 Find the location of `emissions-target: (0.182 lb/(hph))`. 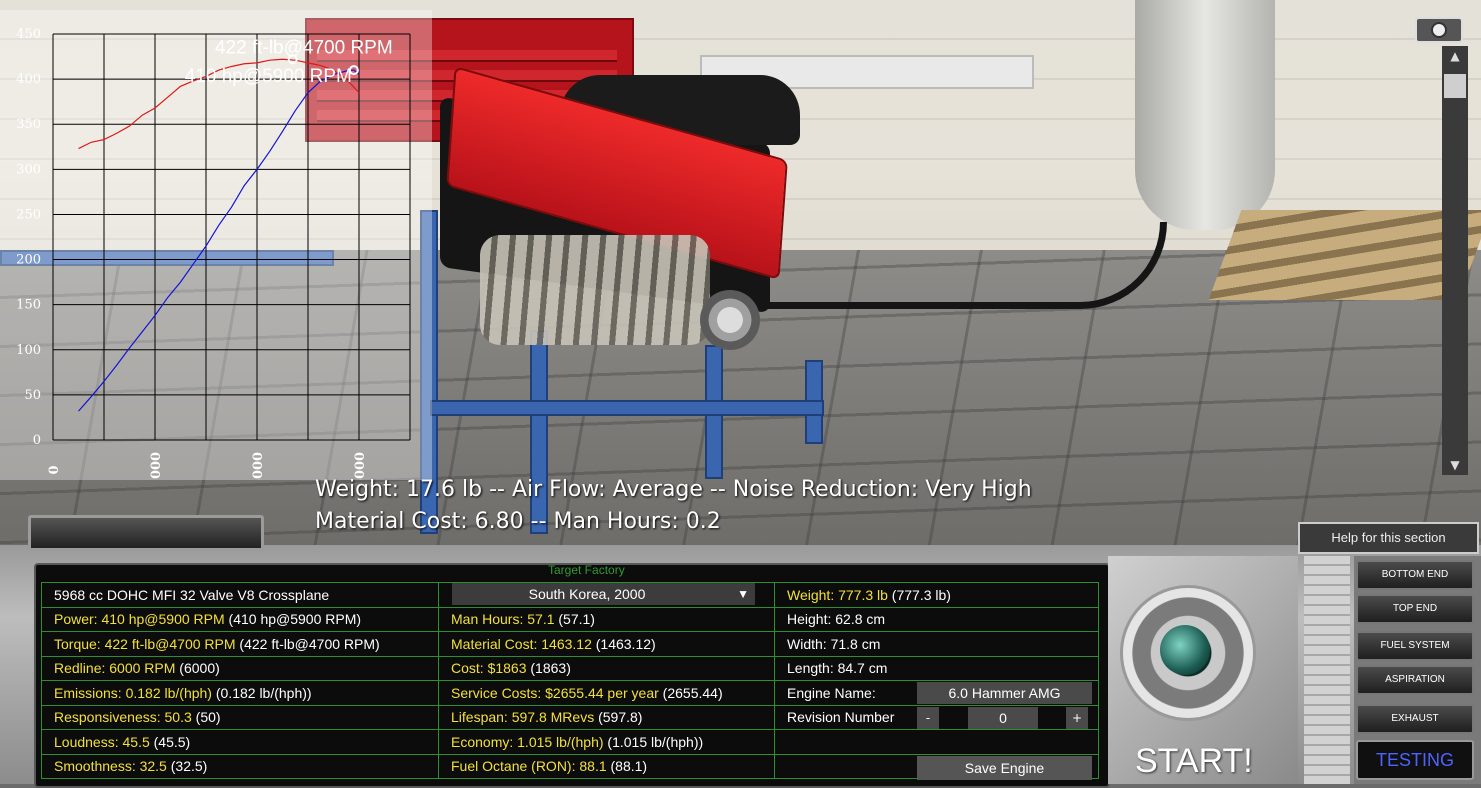

emissions-target: (0.182 lb/(hph)) is located at coordinates (261, 692).